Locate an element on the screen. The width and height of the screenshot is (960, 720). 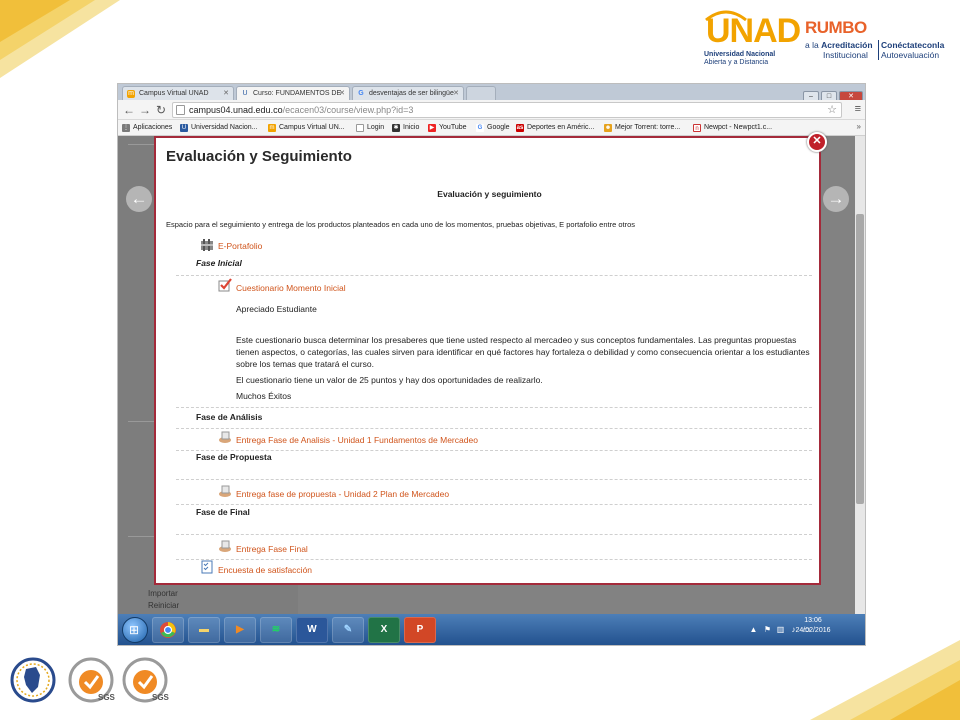
back-arrow-icon: ← is located at coordinates (129, 110).